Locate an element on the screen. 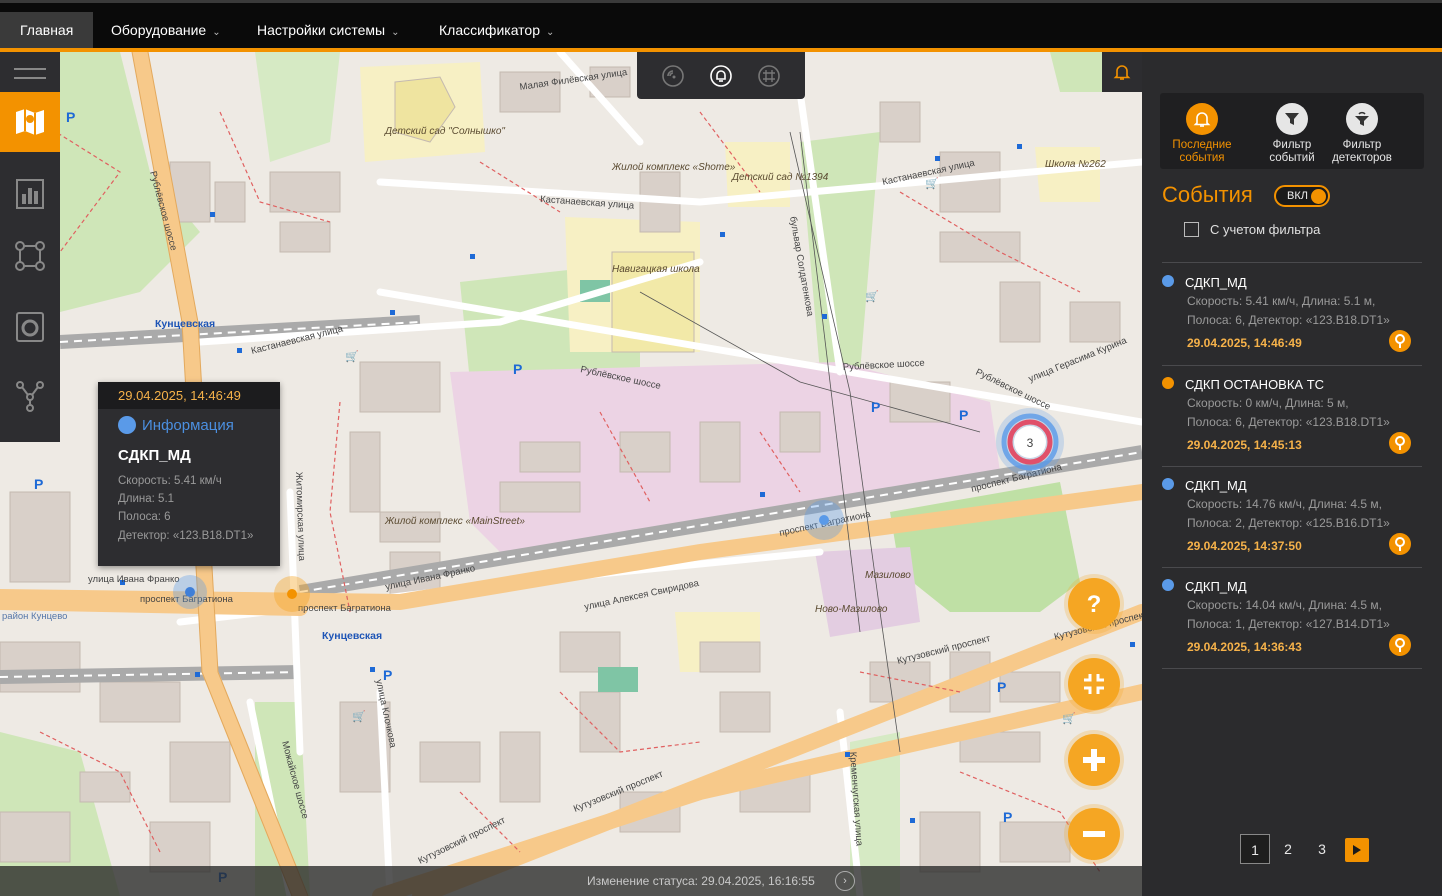  sidebar-routes-button is located at coordinates (30, 256).